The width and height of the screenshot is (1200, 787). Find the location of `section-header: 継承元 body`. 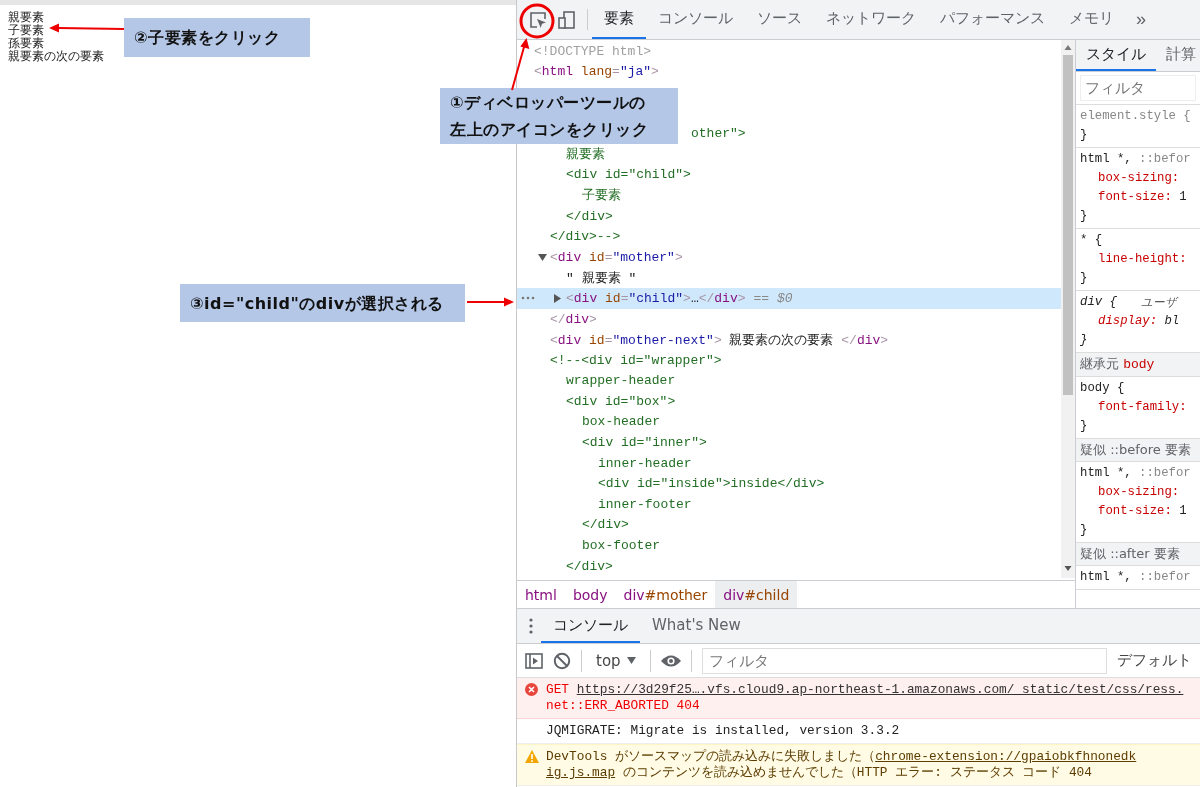

section-header: 継承元 body is located at coordinates (1138, 365).